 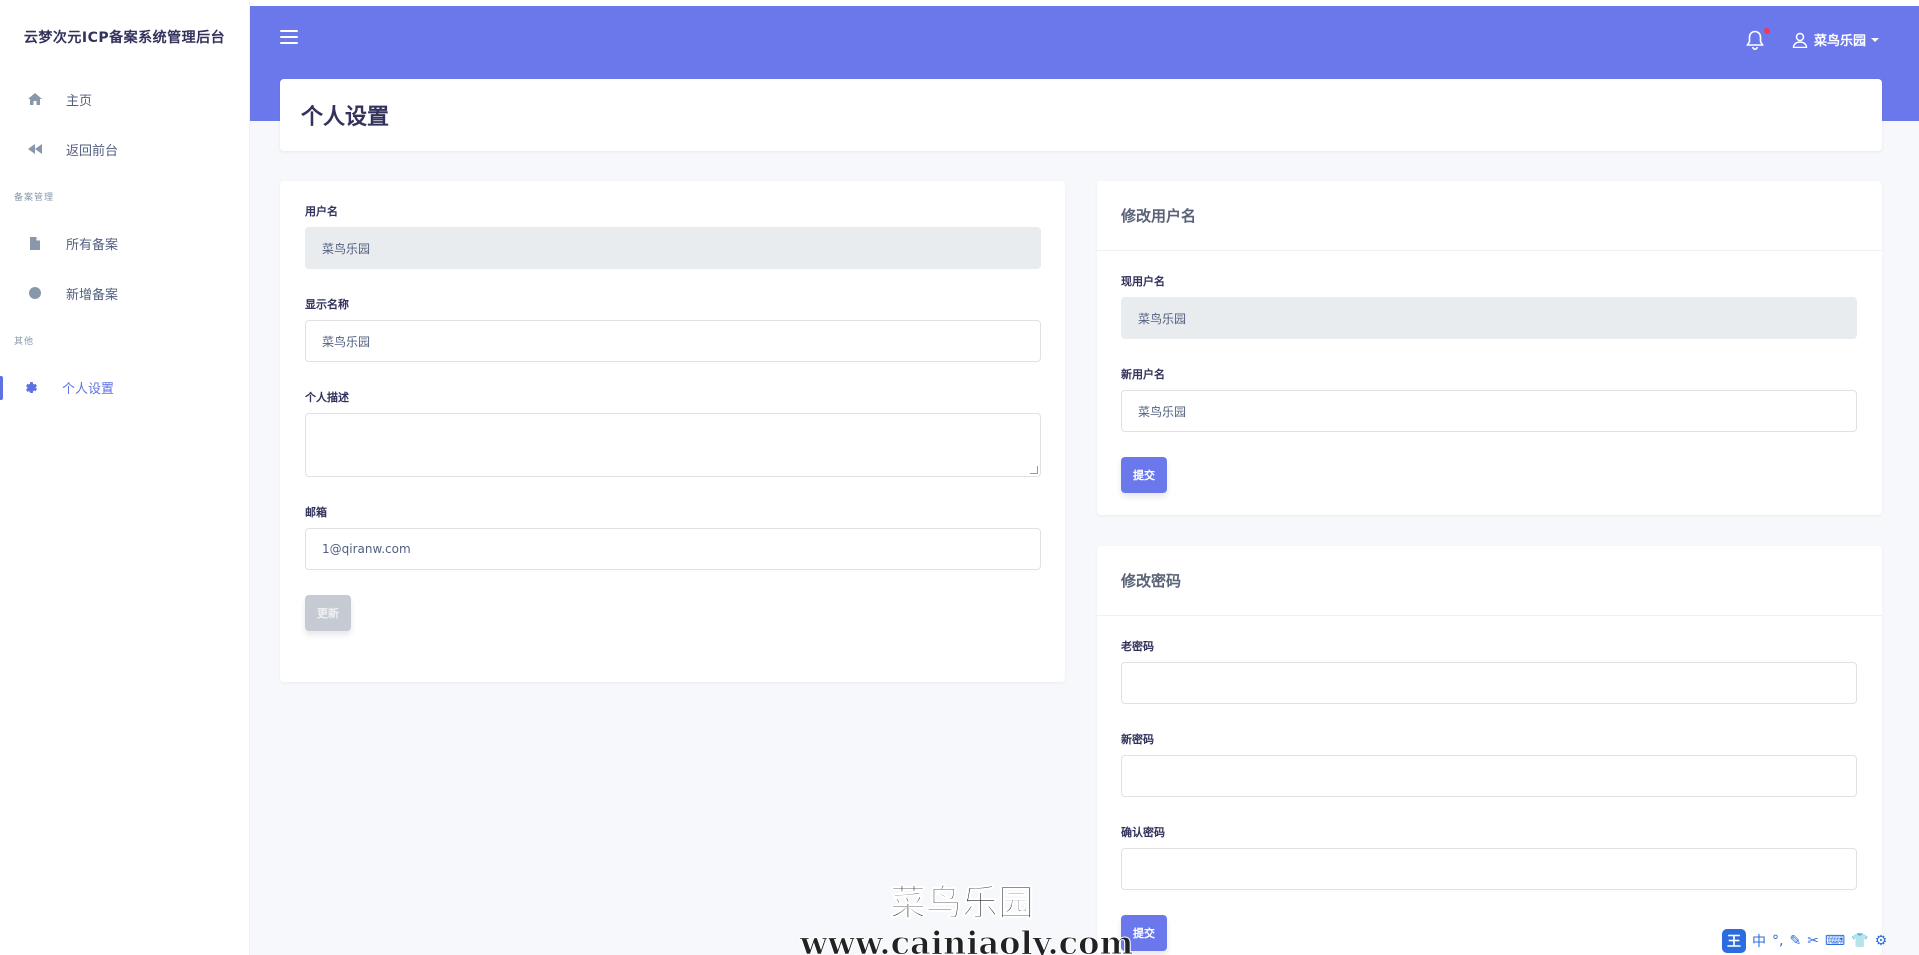 I want to click on ime-logo: 王, so click(x=1734, y=941).